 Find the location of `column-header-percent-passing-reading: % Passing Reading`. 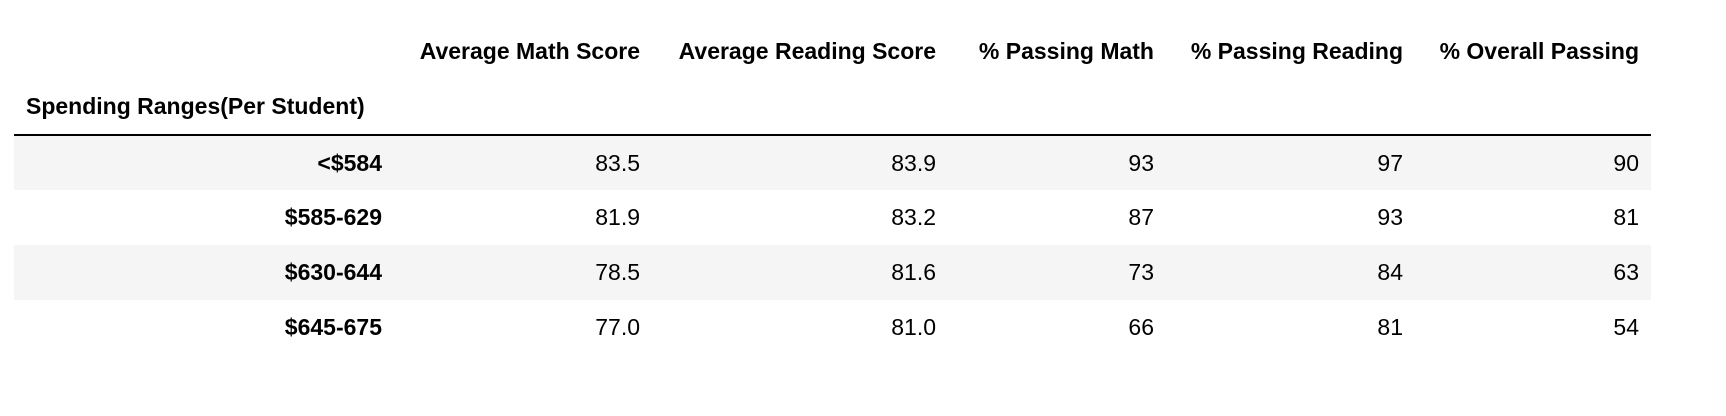

column-header-percent-passing-reading: % Passing Reading is located at coordinates (1296, 51).